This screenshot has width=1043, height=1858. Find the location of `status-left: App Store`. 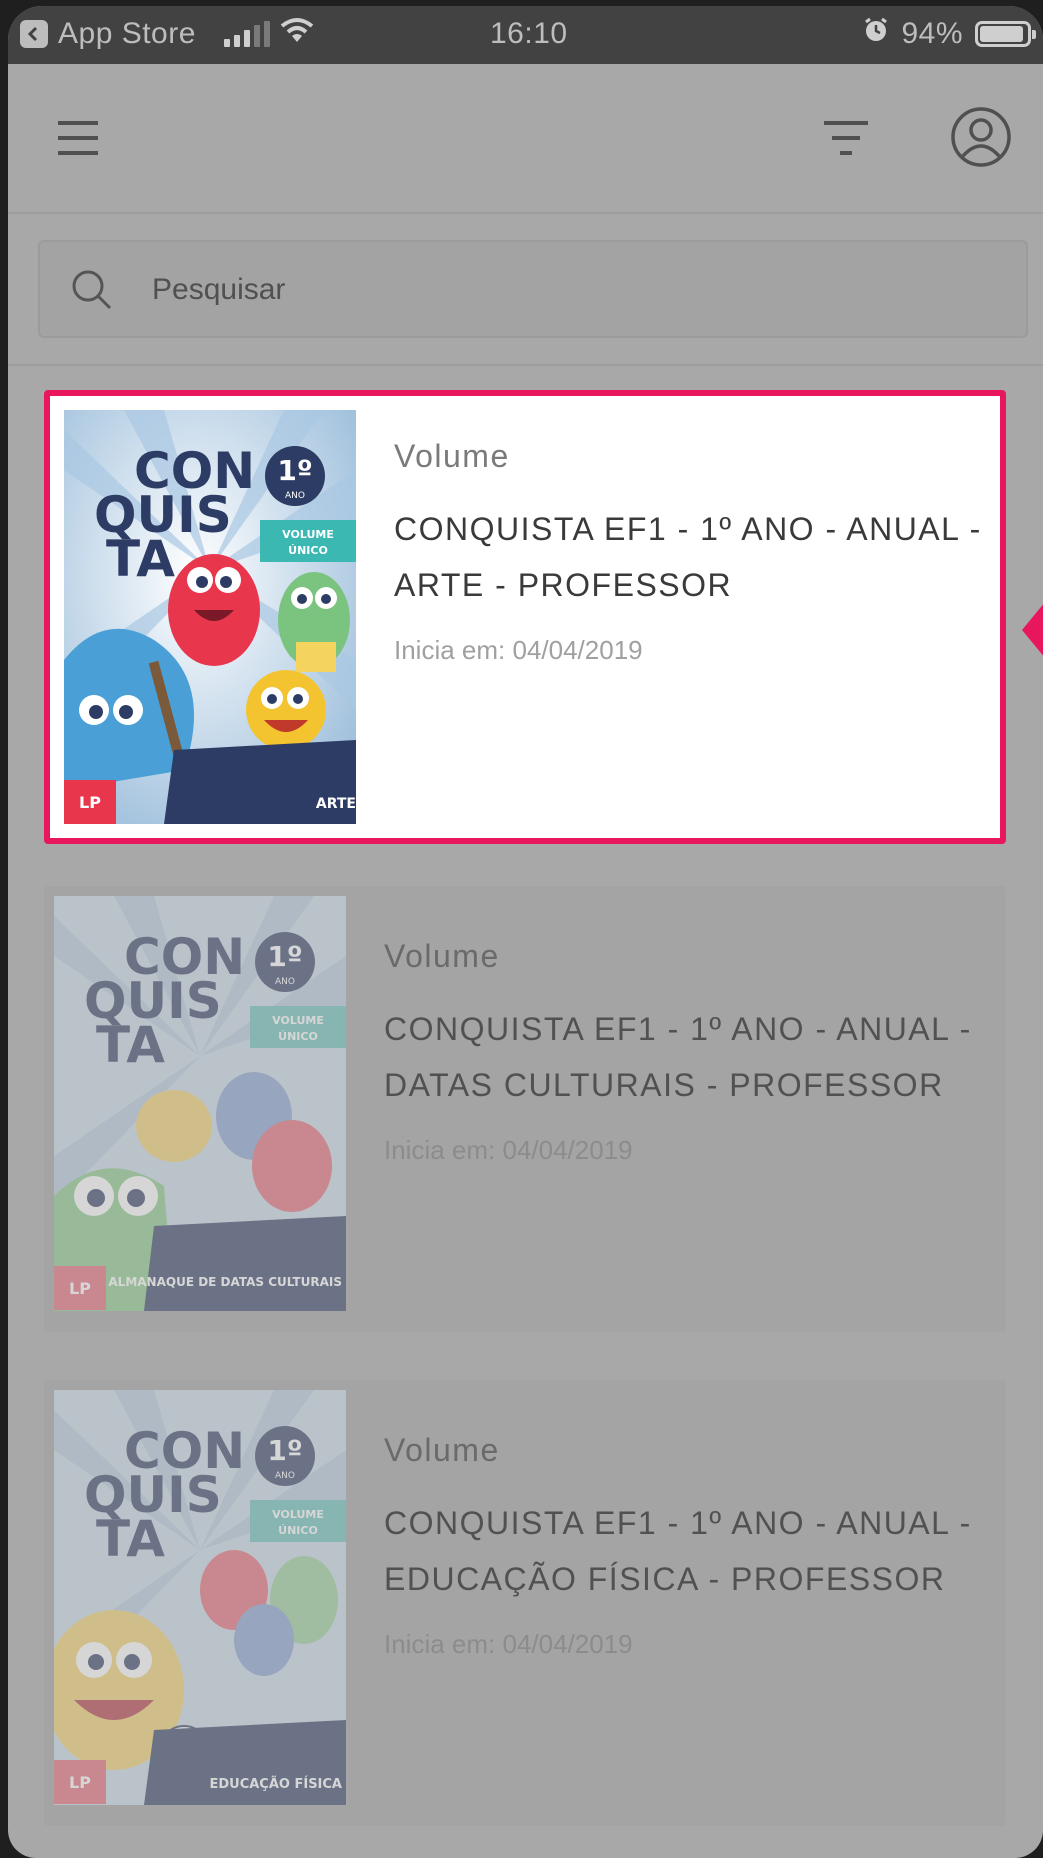

status-left: App Store is located at coordinates (167, 34).